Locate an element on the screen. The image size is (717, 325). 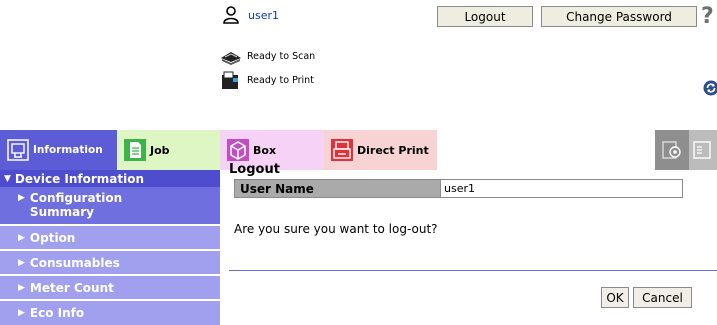
tab-job: Job is located at coordinates (168, 150).